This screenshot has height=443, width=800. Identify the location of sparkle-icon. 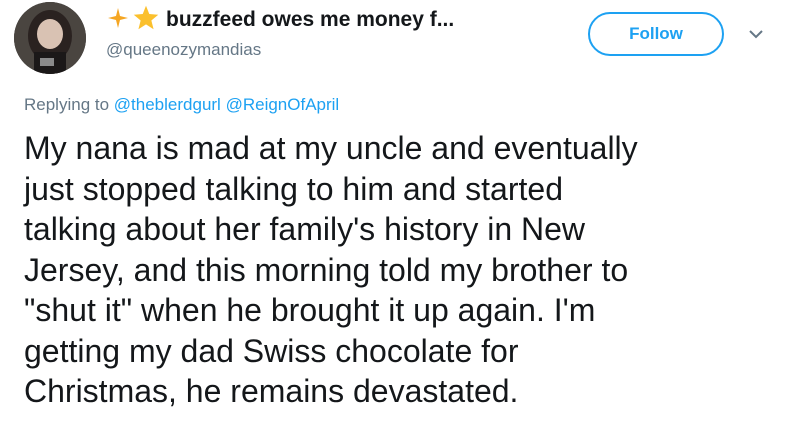
(118, 20).